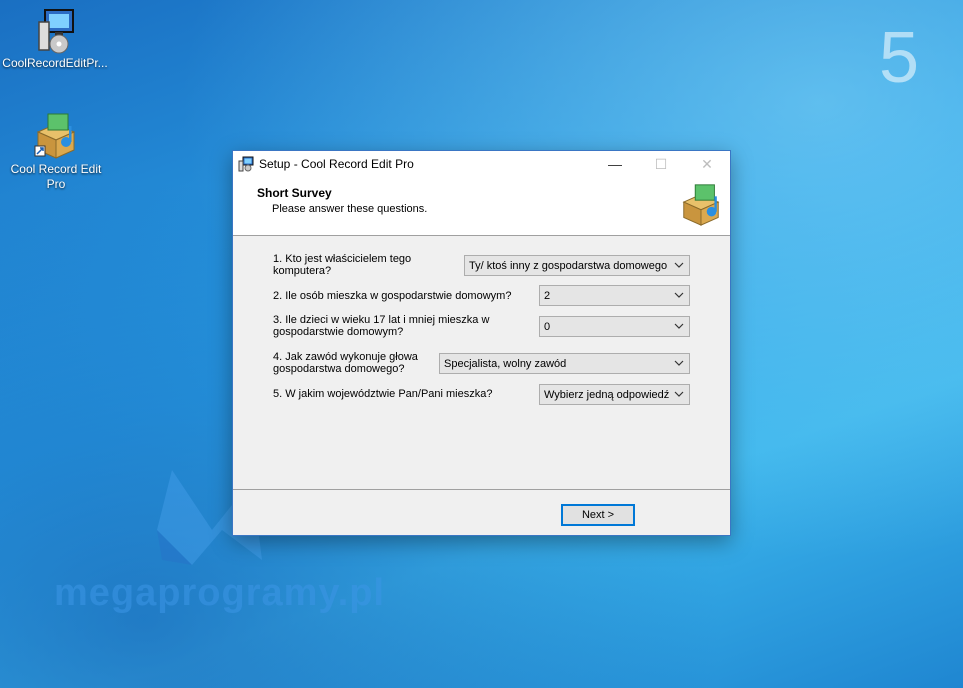 Image resolution: width=963 pixels, height=688 pixels. I want to click on page-subtitle: Please answer these questions., so click(350, 209).